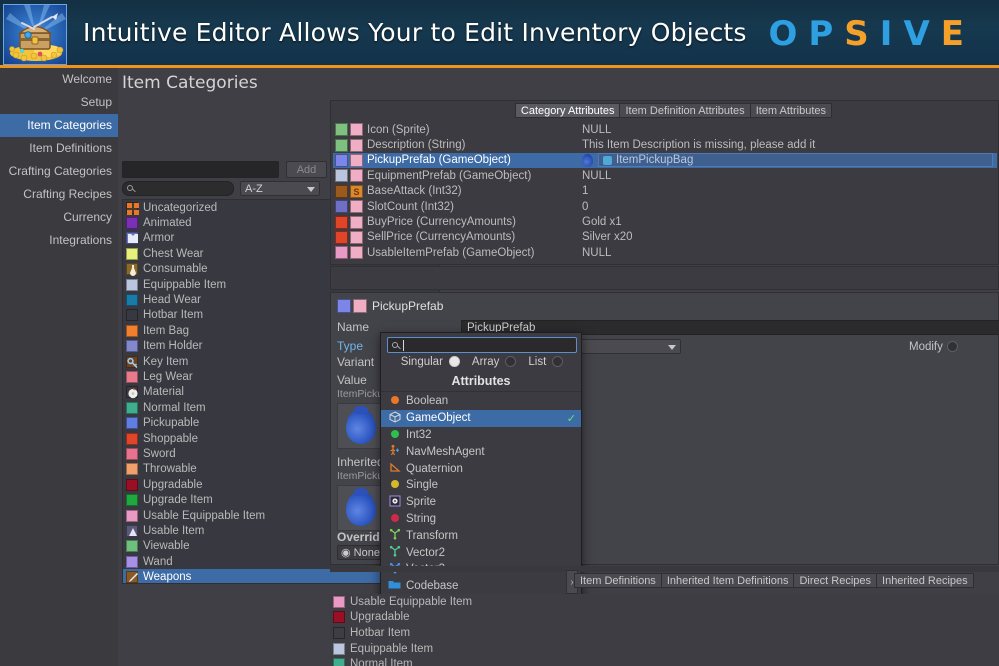 The image size is (999, 666). What do you see at coordinates (59, 240) in the screenshot?
I see `sidebar-item-integrations: Integrations` at bounding box center [59, 240].